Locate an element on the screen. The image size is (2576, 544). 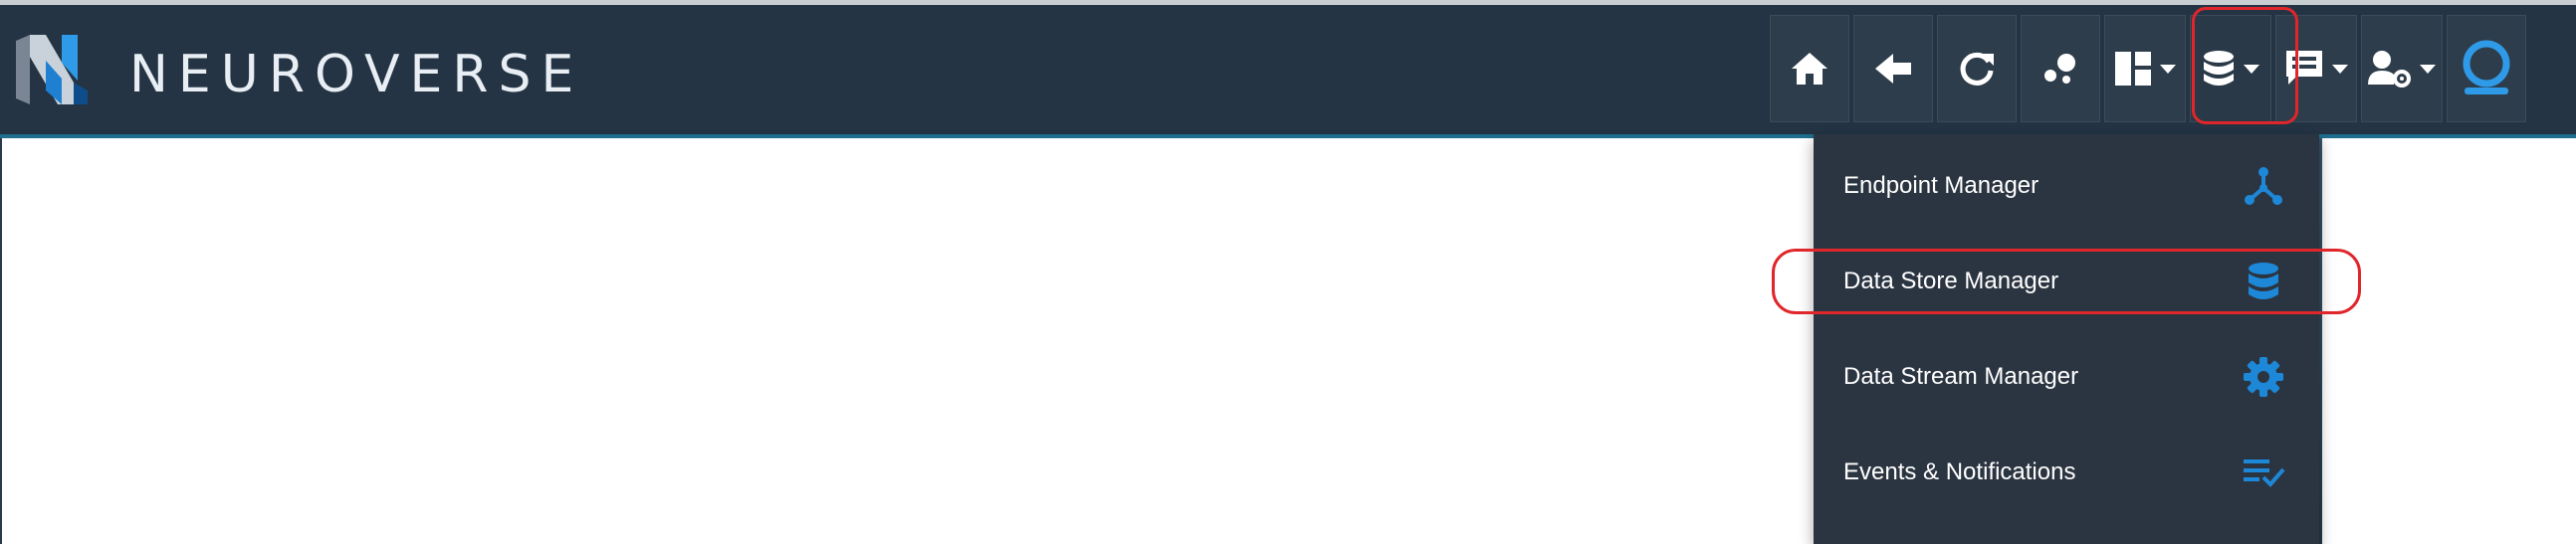
message-icon is located at coordinates (2304, 68).